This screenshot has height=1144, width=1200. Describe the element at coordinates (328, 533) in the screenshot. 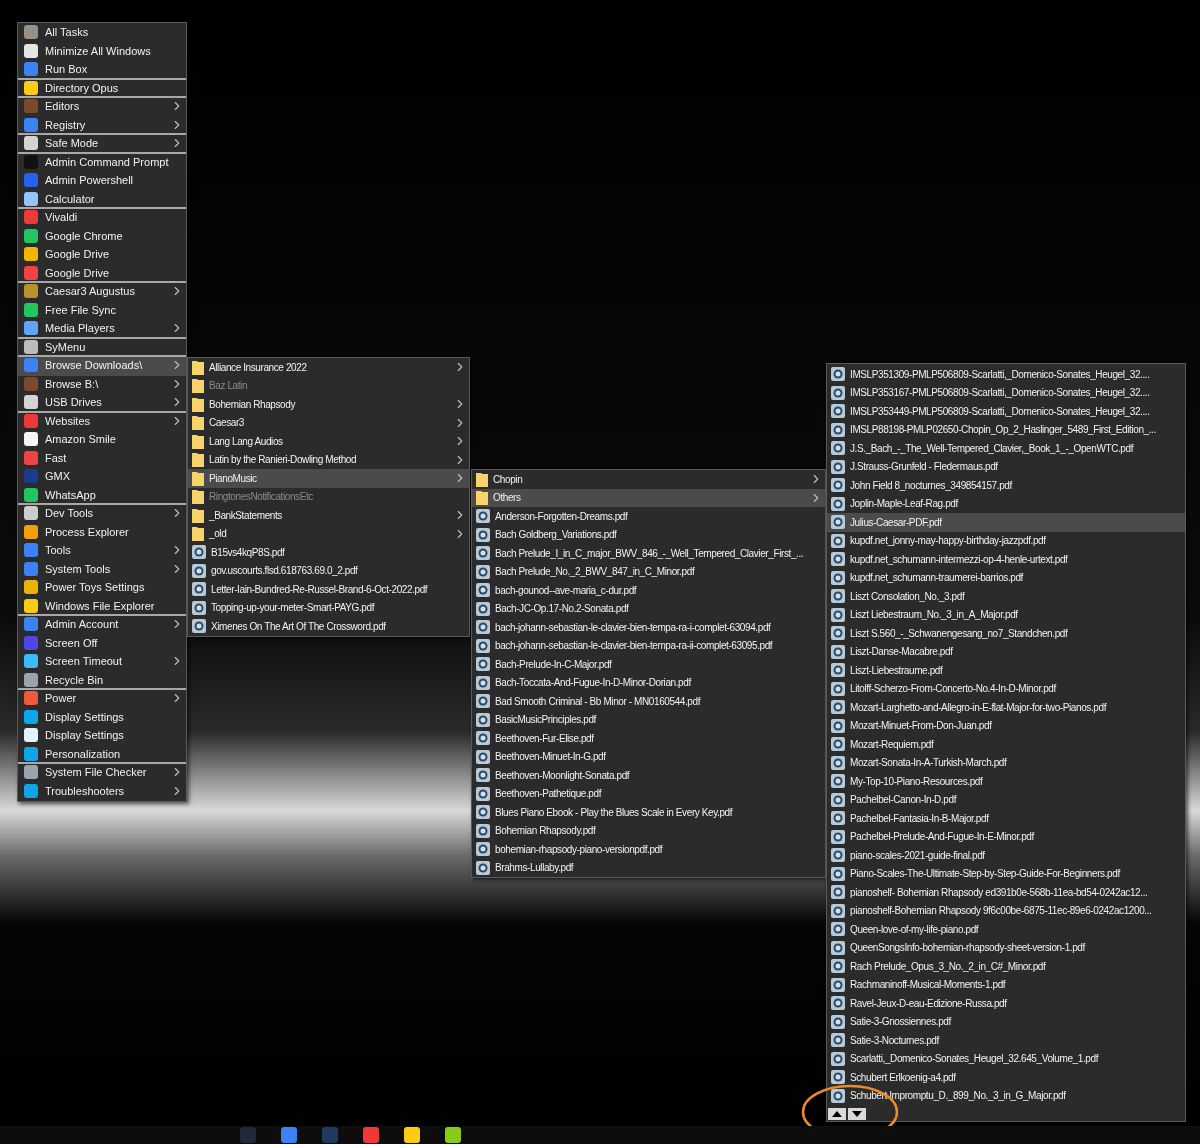

I see `menu-item: _old` at that location.